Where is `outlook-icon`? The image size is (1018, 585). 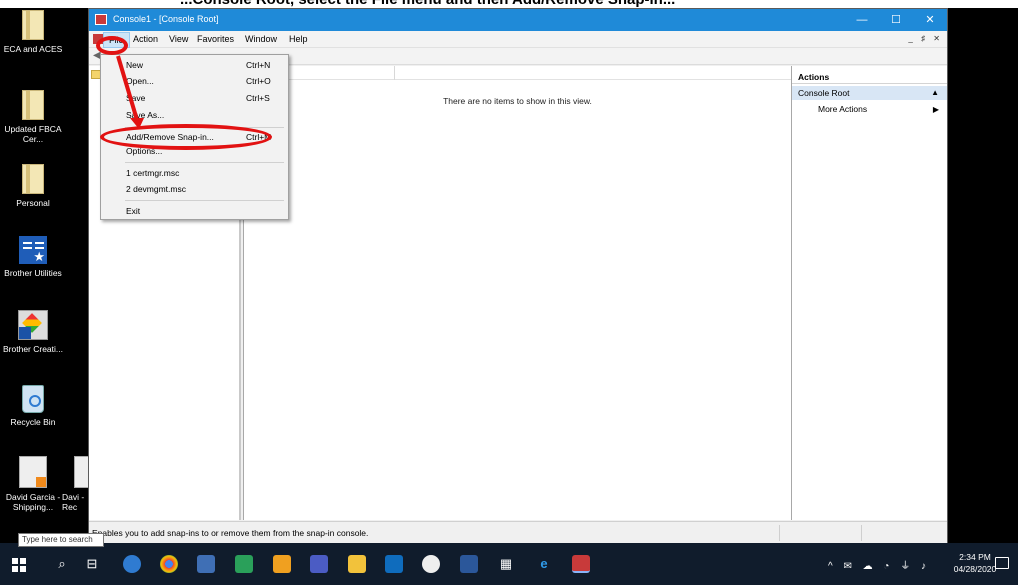
outlook-icon is located at coordinates (394, 564).